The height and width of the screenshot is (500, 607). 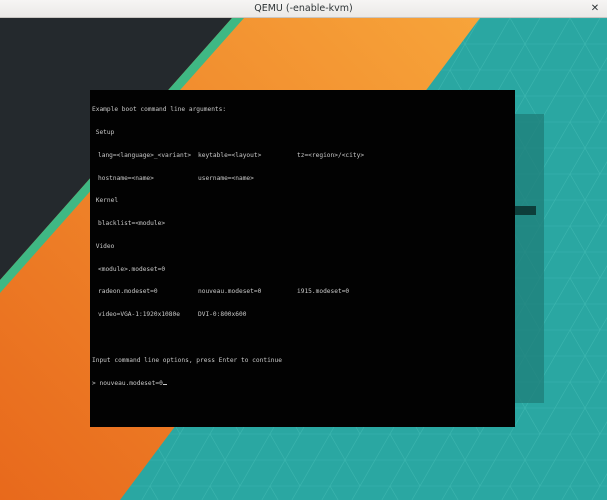 I want to click on module-modeset-arg: <module>.modeset=0, so click(x=132, y=269).